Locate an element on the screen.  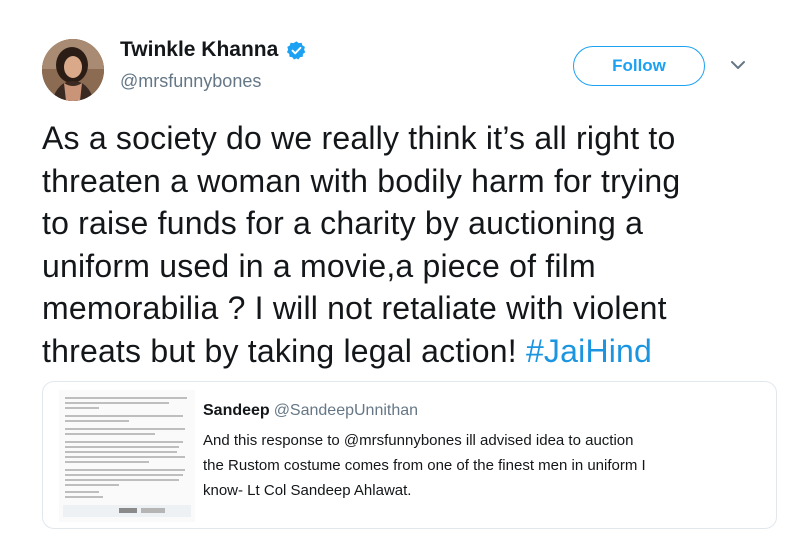
quoted-line: know- Lt Col Sandeep Ahlawat. is located at coordinates (307, 490).